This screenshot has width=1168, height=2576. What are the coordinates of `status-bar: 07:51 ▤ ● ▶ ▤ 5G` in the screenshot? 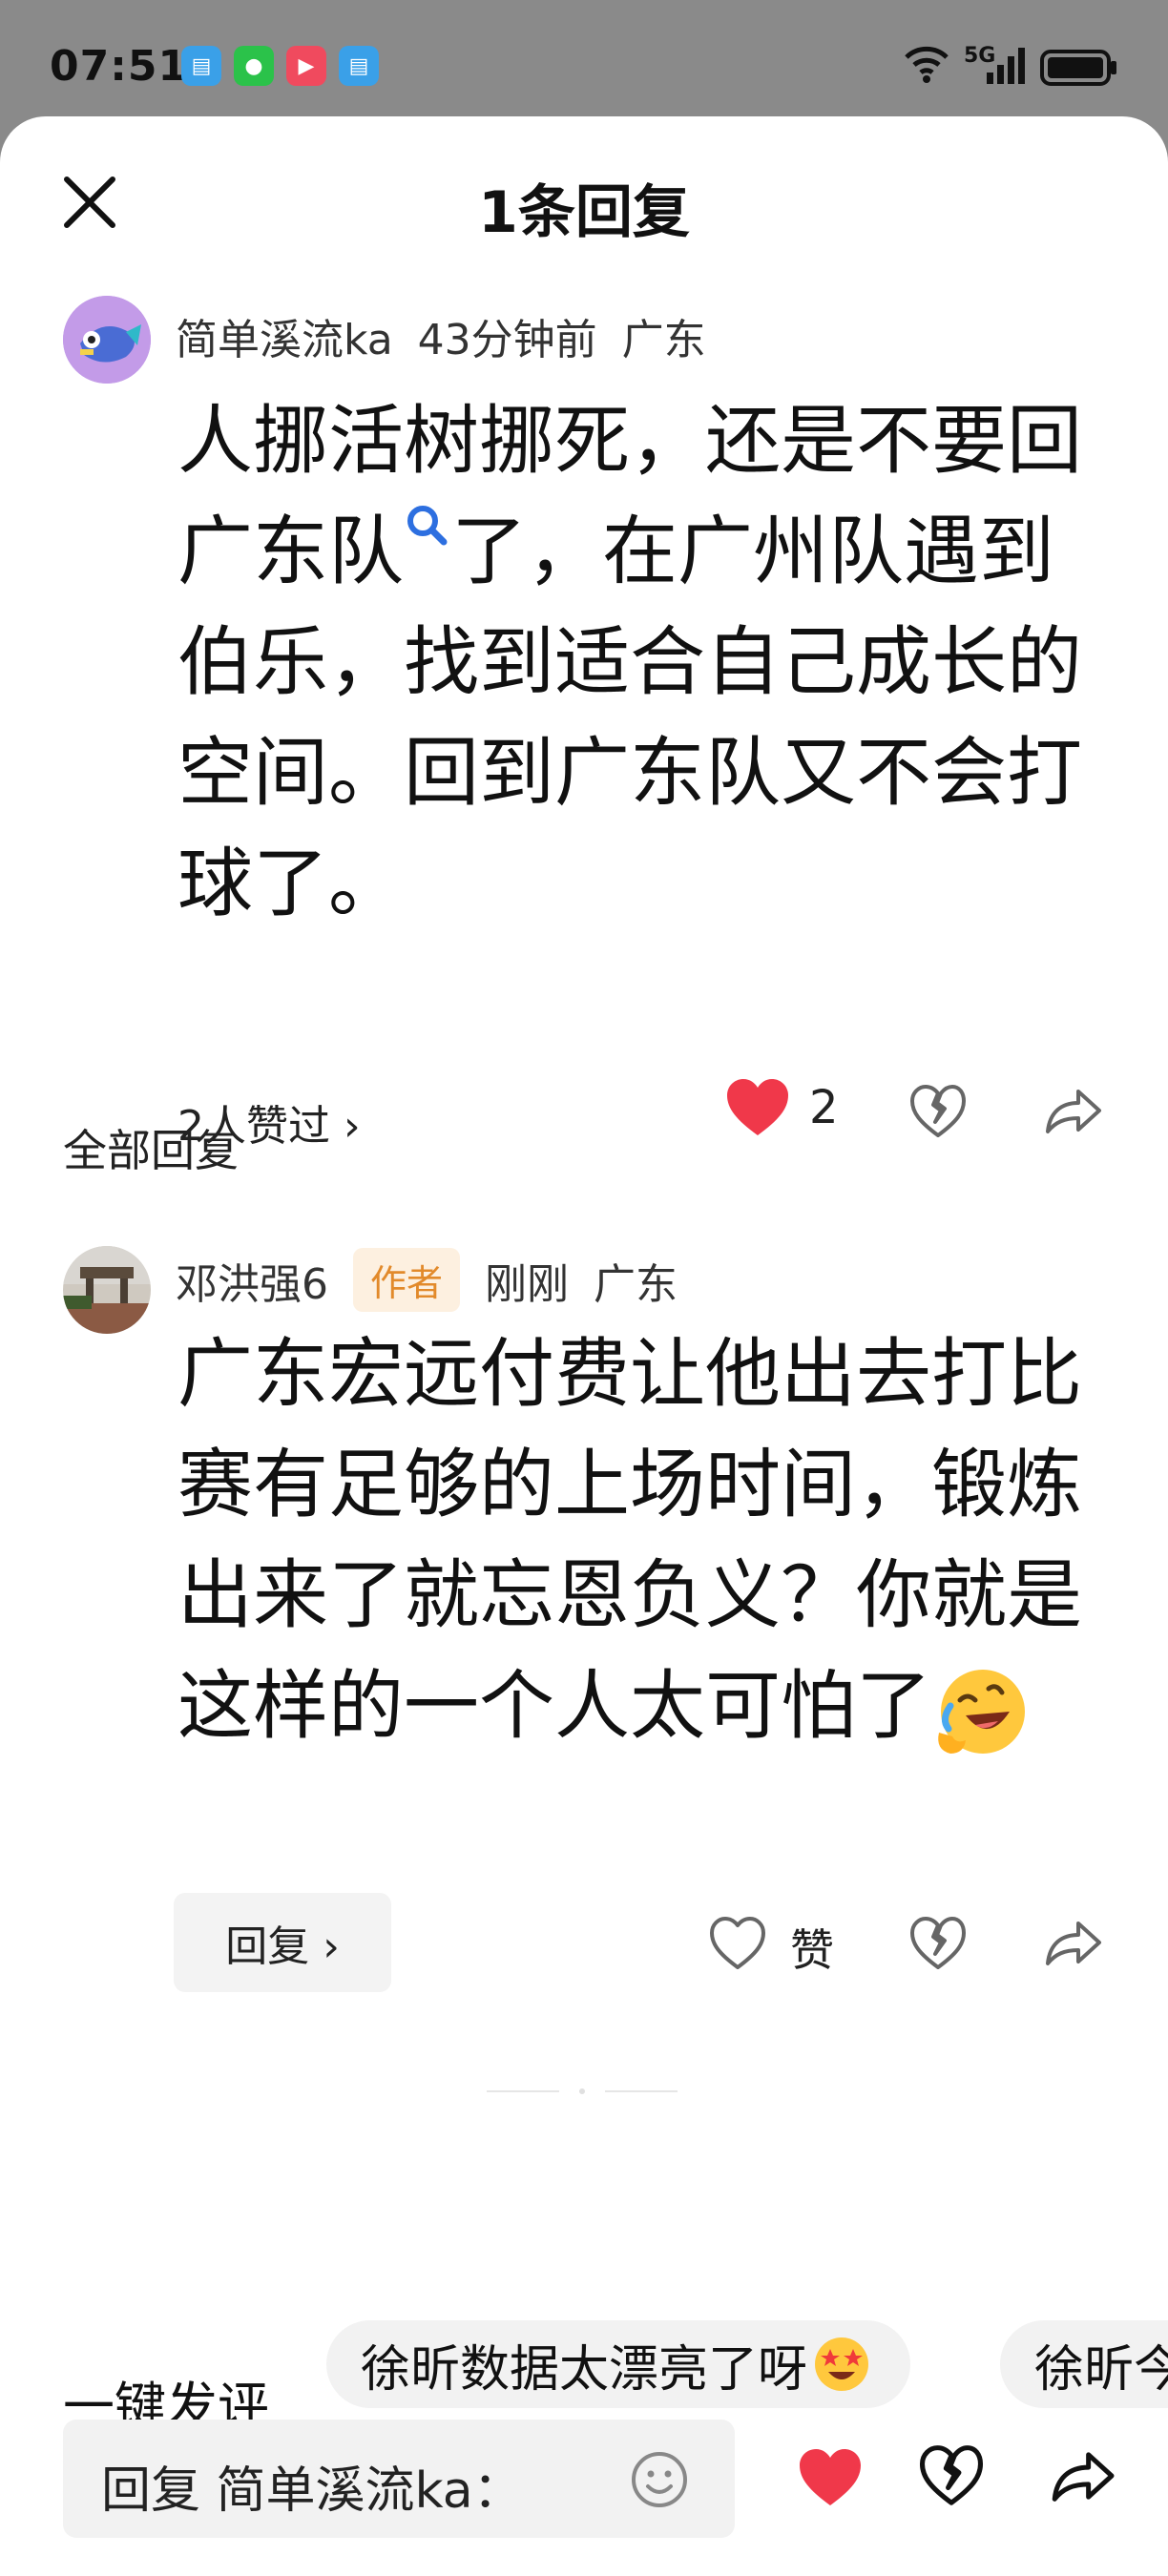 It's located at (584, 57).